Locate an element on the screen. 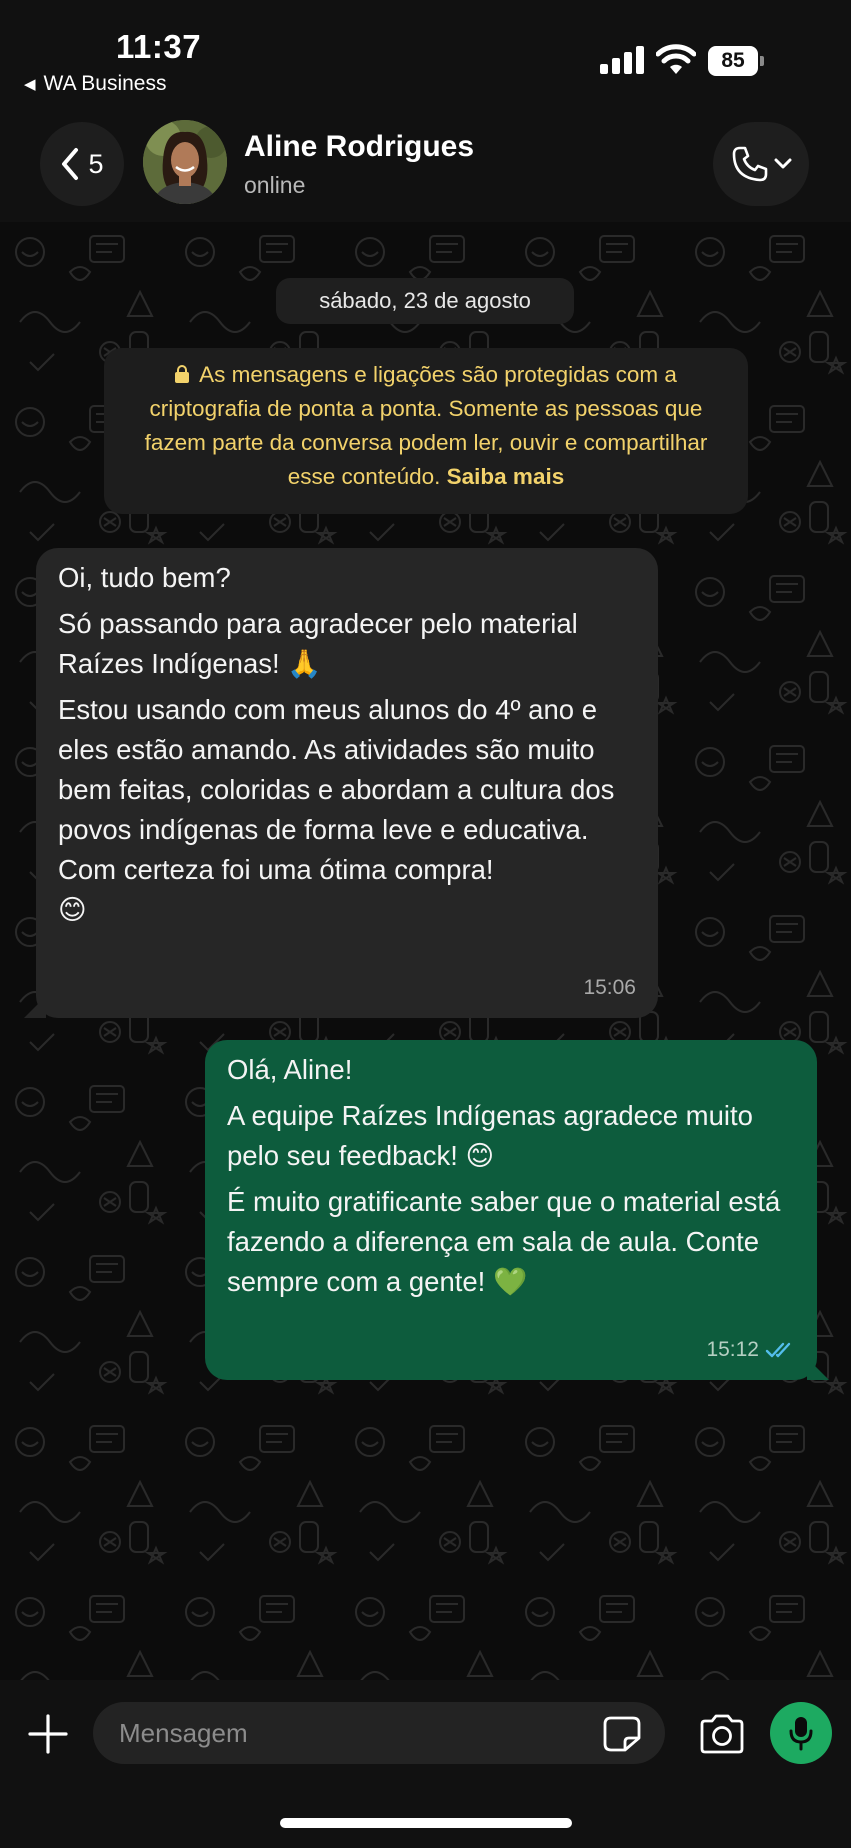  unread-count: 5 is located at coordinates (96, 163).